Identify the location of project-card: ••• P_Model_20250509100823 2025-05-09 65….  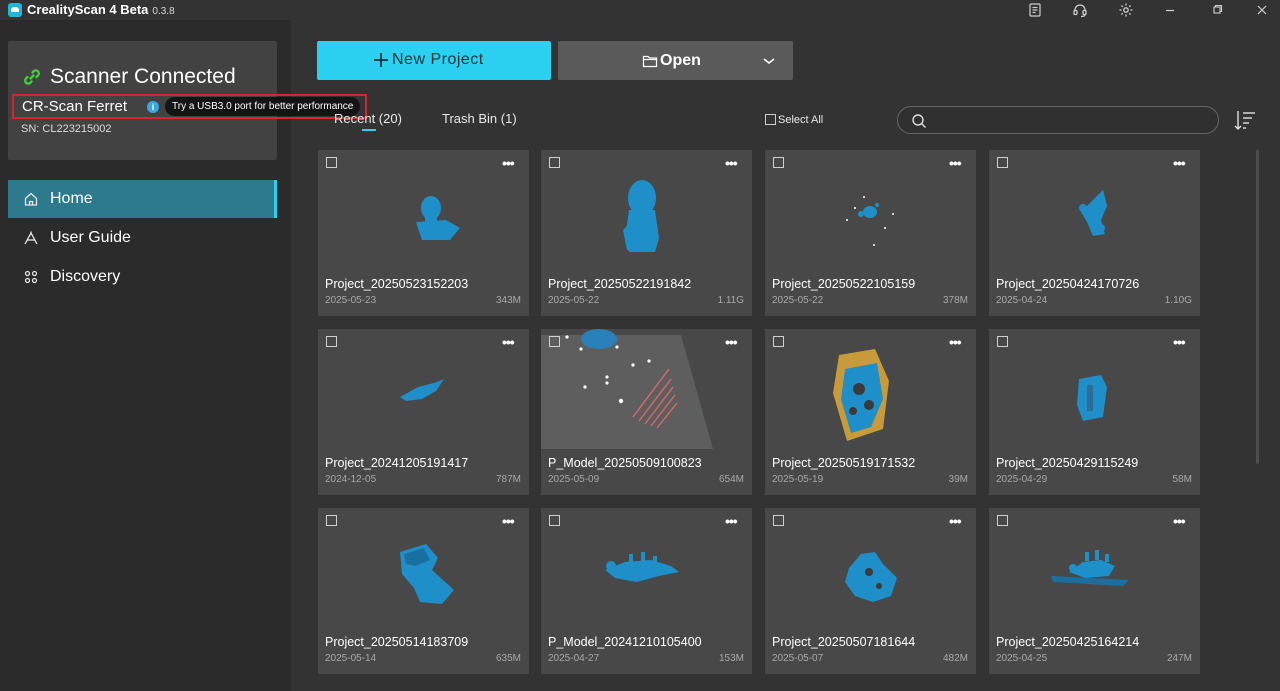
(646, 412).